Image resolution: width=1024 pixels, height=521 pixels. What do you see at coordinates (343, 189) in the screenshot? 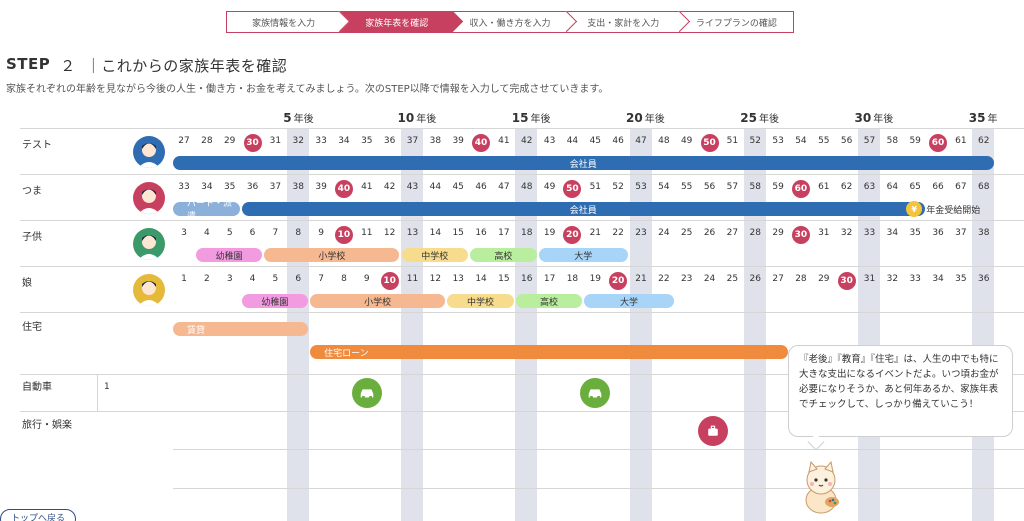
I see `age-cell: 40` at bounding box center [343, 189].